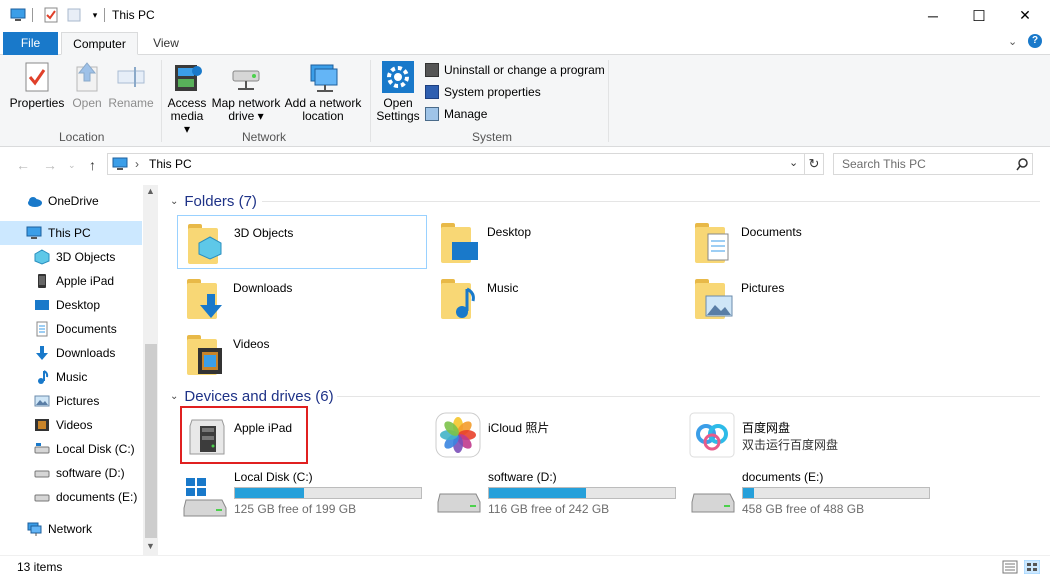  Describe the element at coordinates (23, 165) in the screenshot. I see `back-arrow-icon: ←` at that location.